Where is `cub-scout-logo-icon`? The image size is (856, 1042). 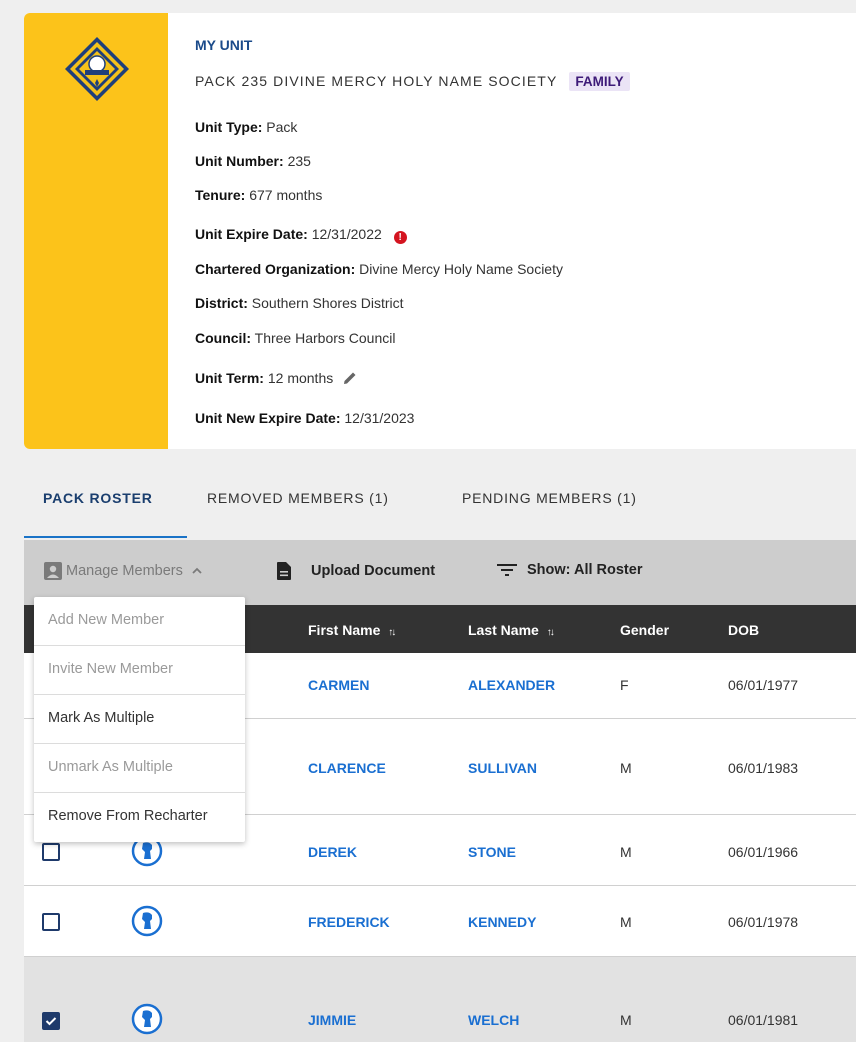
cub-scout-logo-icon is located at coordinates (97, 69).